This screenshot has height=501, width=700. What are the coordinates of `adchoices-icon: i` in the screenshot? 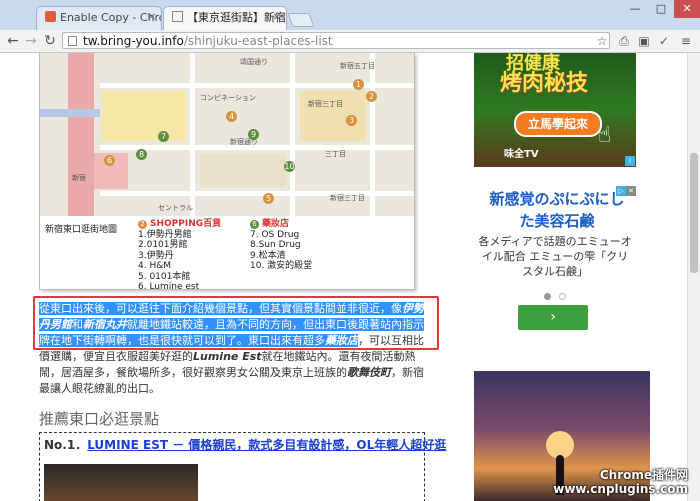 It's located at (630, 161).